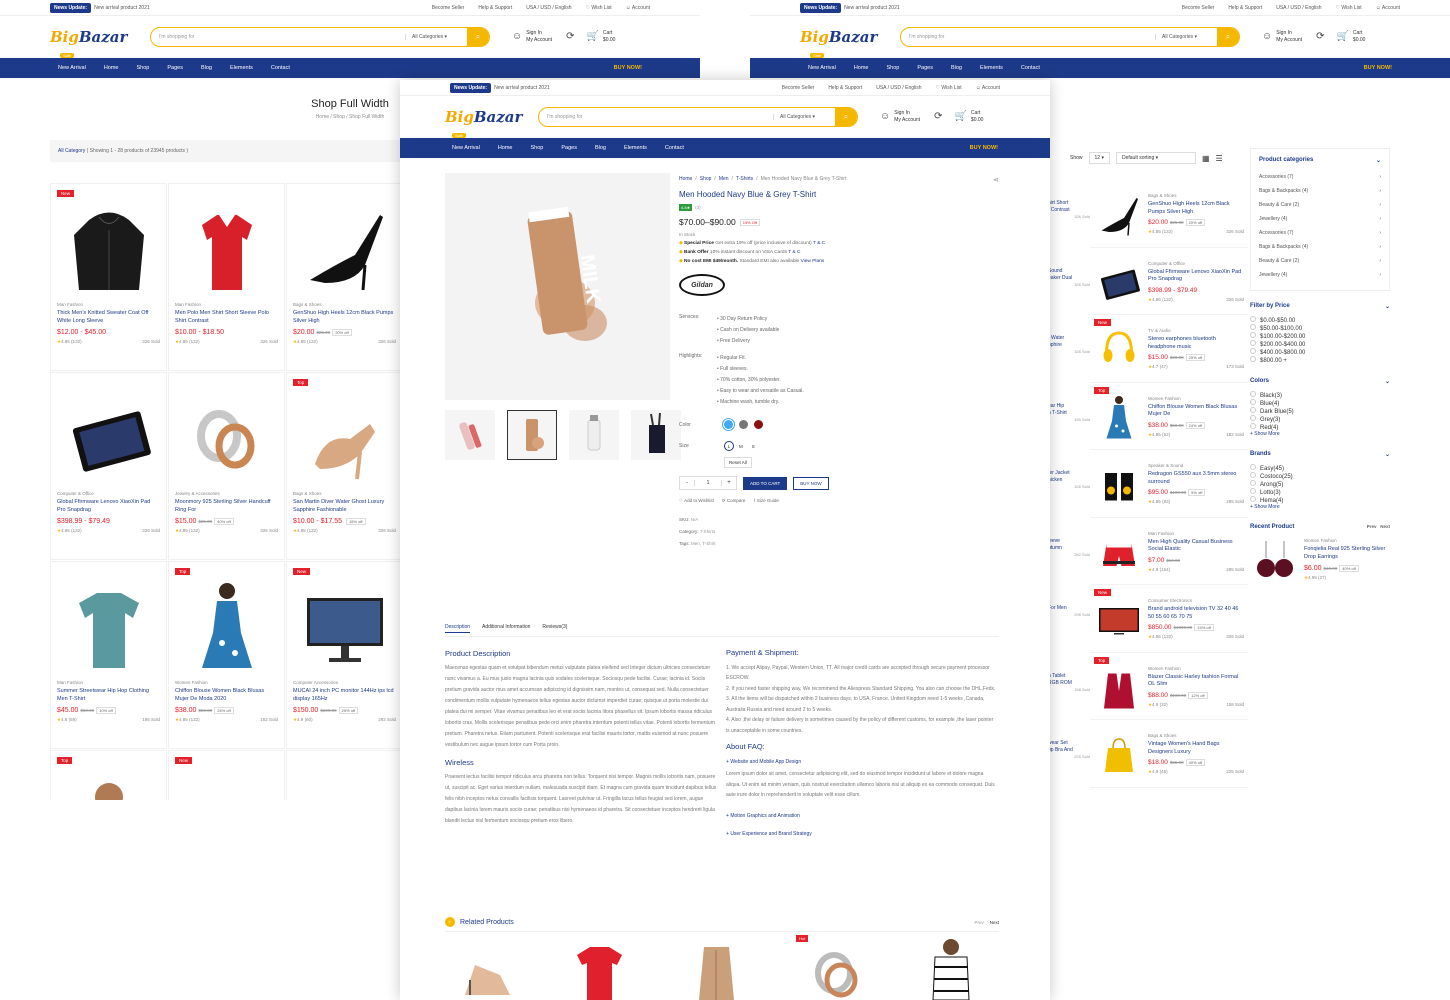 The height and width of the screenshot is (1000, 1450). What do you see at coordinates (226, 775) in the screenshot?
I see `product-card: NewSCOTT` at bounding box center [226, 775].